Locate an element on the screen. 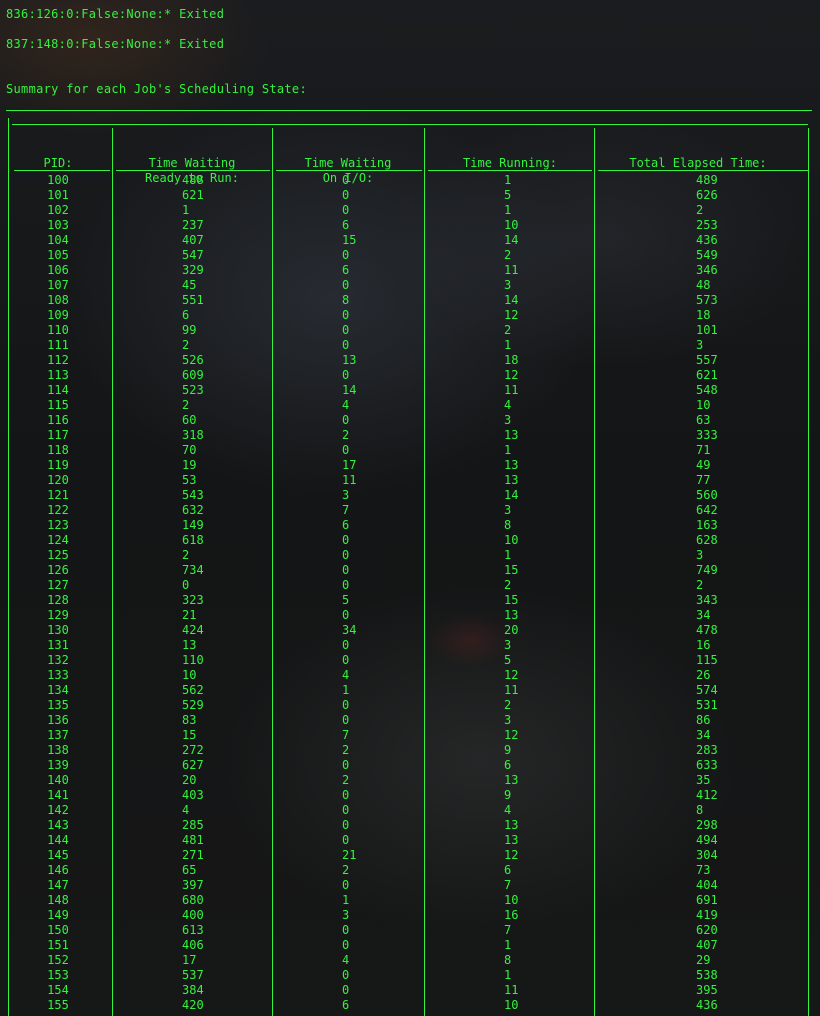 Image resolution: width=820 pixels, height=1016 pixels. ready-wait-cell: 384 is located at coordinates (193, 990).